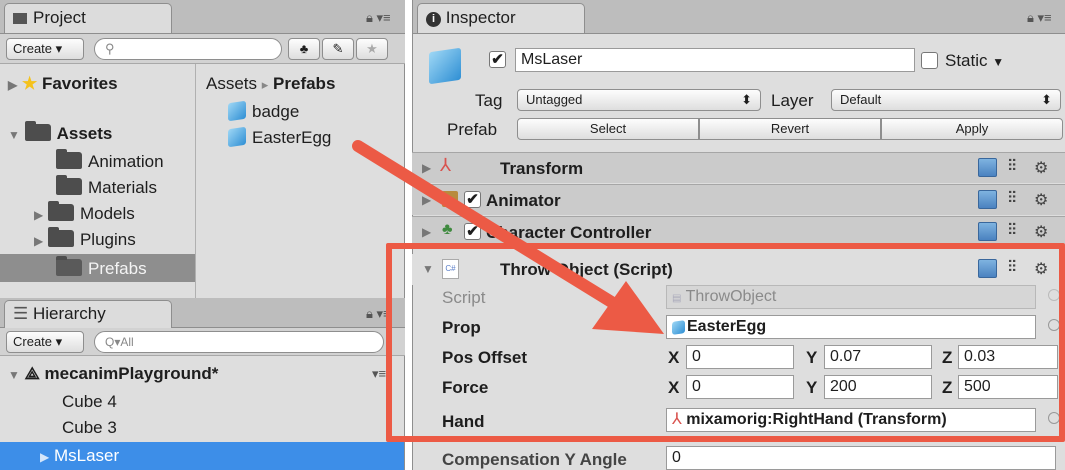  What do you see at coordinates (554, 99) in the screenshot?
I see `tag-value: Untagged` at bounding box center [554, 99].